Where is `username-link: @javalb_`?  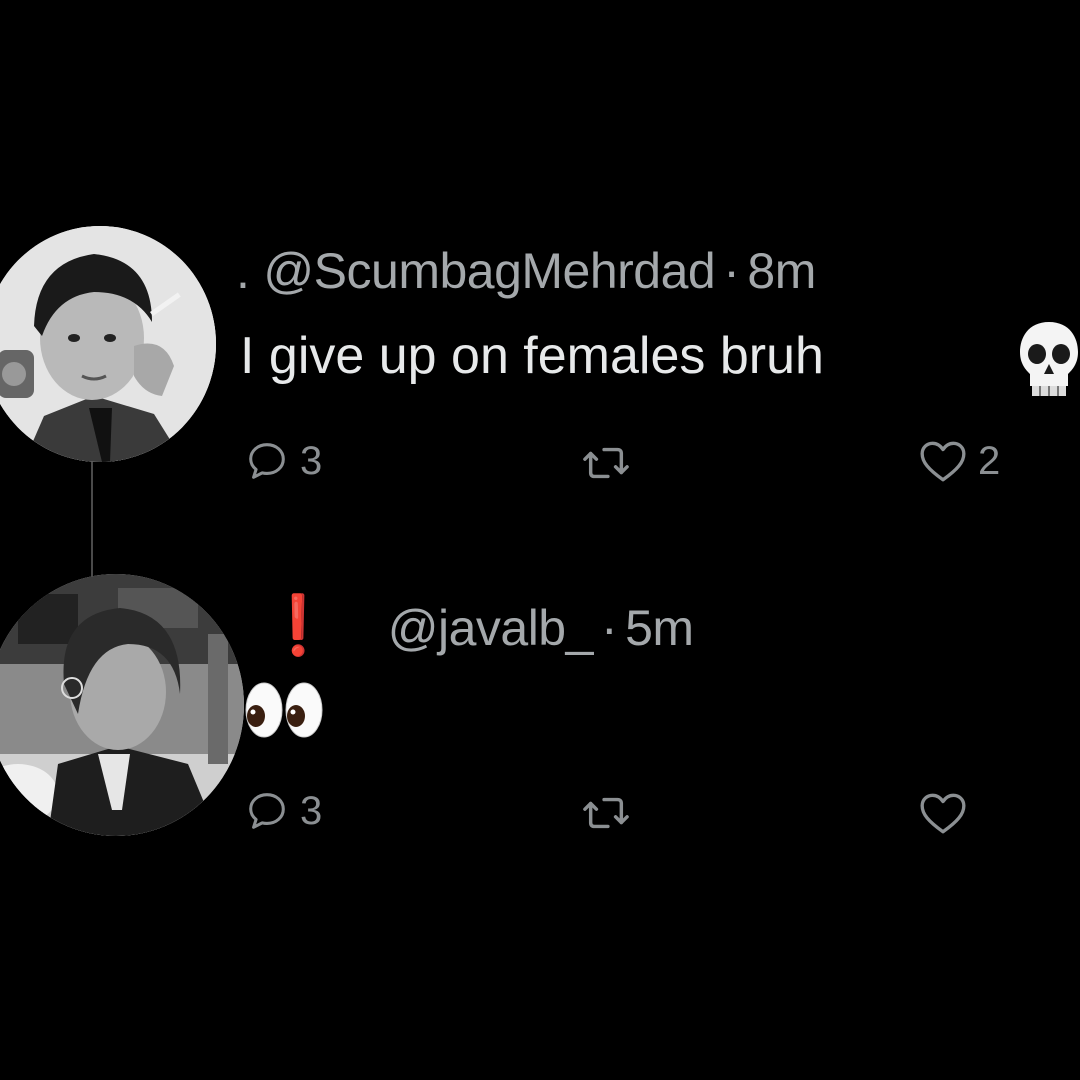
username-link: @javalb_ is located at coordinates (491, 628).